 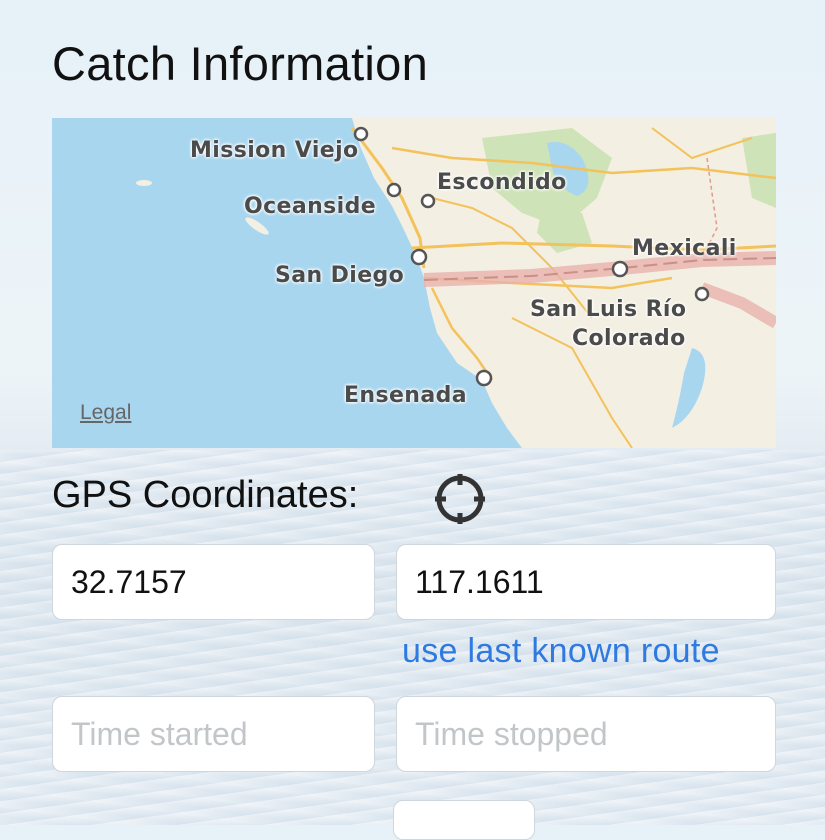 I want to click on map-label-mexicali: Mexicali, so click(x=684, y=248).